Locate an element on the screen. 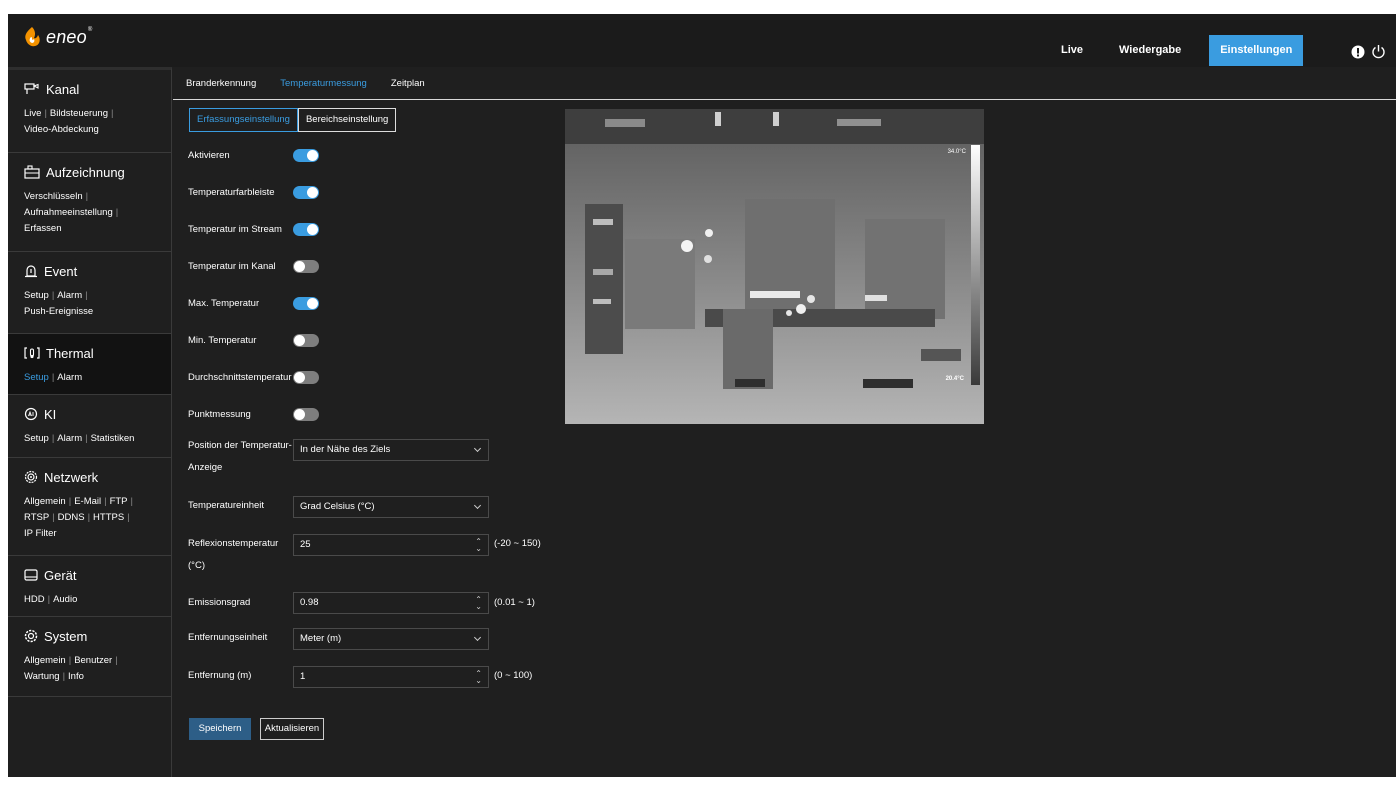  link-kanal-video-abdeckung: Video-Abdeckung is located at coordinates (61, 129).